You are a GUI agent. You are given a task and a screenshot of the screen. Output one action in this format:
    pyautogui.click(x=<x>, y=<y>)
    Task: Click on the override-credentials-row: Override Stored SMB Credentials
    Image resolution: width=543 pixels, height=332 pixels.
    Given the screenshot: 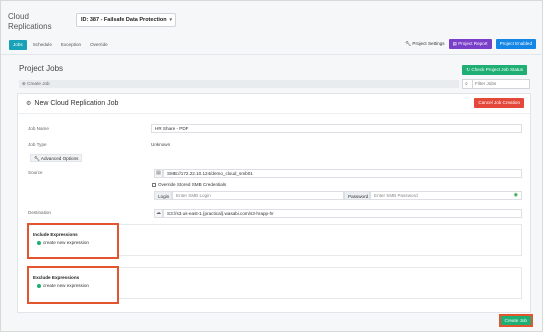 What is the action you would take?
    pyautogui.click(x=189, y=184)
    